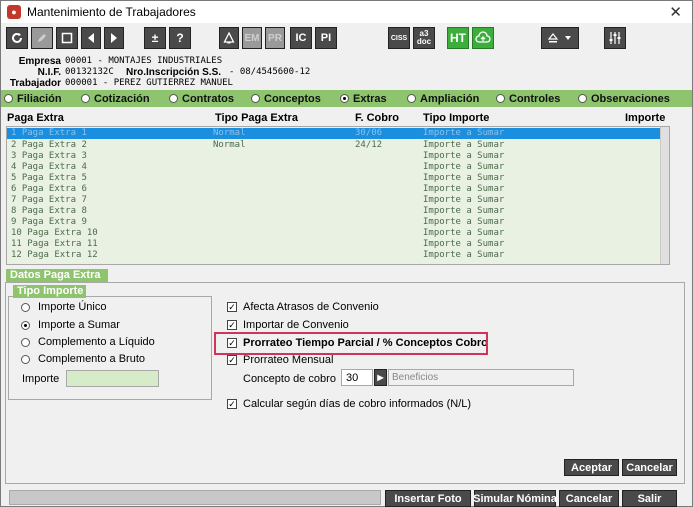 This screenshot has height=507, width=693. What do you see at coordinates (334, 156) in the screenshot?
I see `table-row: 3 Paga Extra 3 Importe a Sumar` at bounding box center [334, 156].